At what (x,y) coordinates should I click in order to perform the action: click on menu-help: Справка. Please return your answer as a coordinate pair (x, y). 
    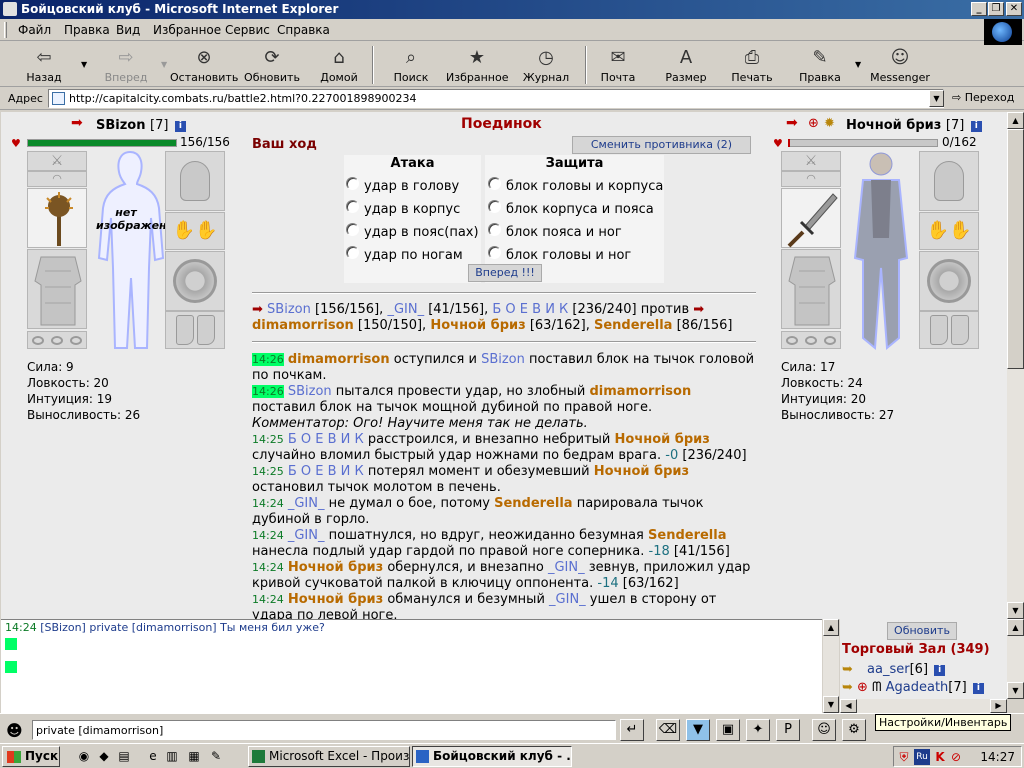
    Looking at the image, I should click on (303, 30).